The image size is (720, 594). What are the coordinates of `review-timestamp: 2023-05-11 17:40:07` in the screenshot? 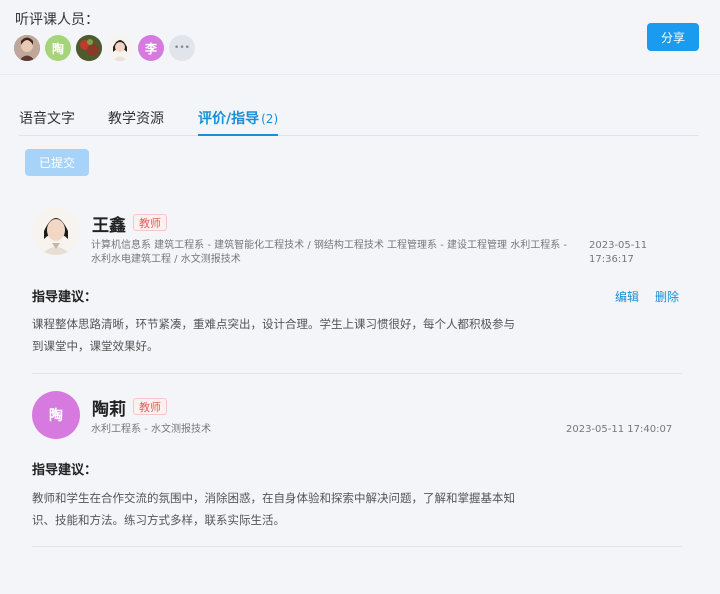 It's located at (619, 429).